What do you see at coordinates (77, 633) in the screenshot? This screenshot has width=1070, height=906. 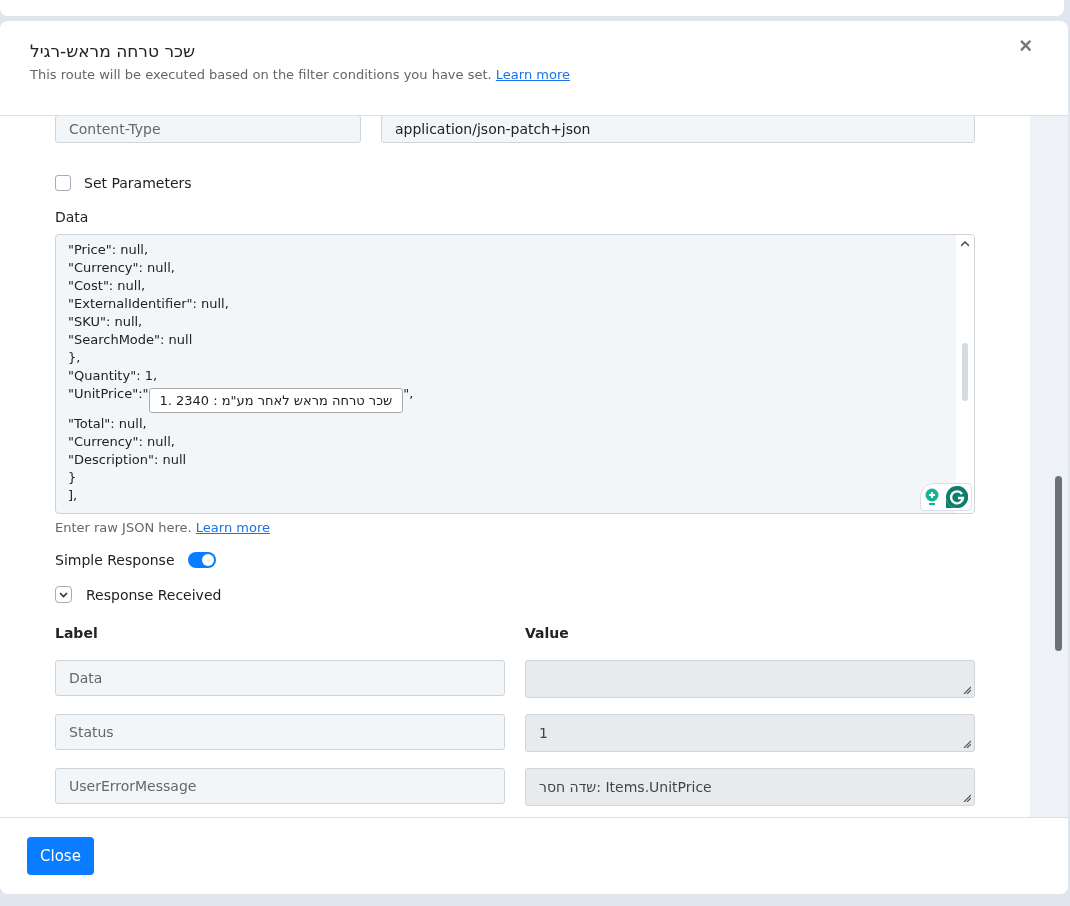 I see `column-header: Label` at bounding box center [77, 633].